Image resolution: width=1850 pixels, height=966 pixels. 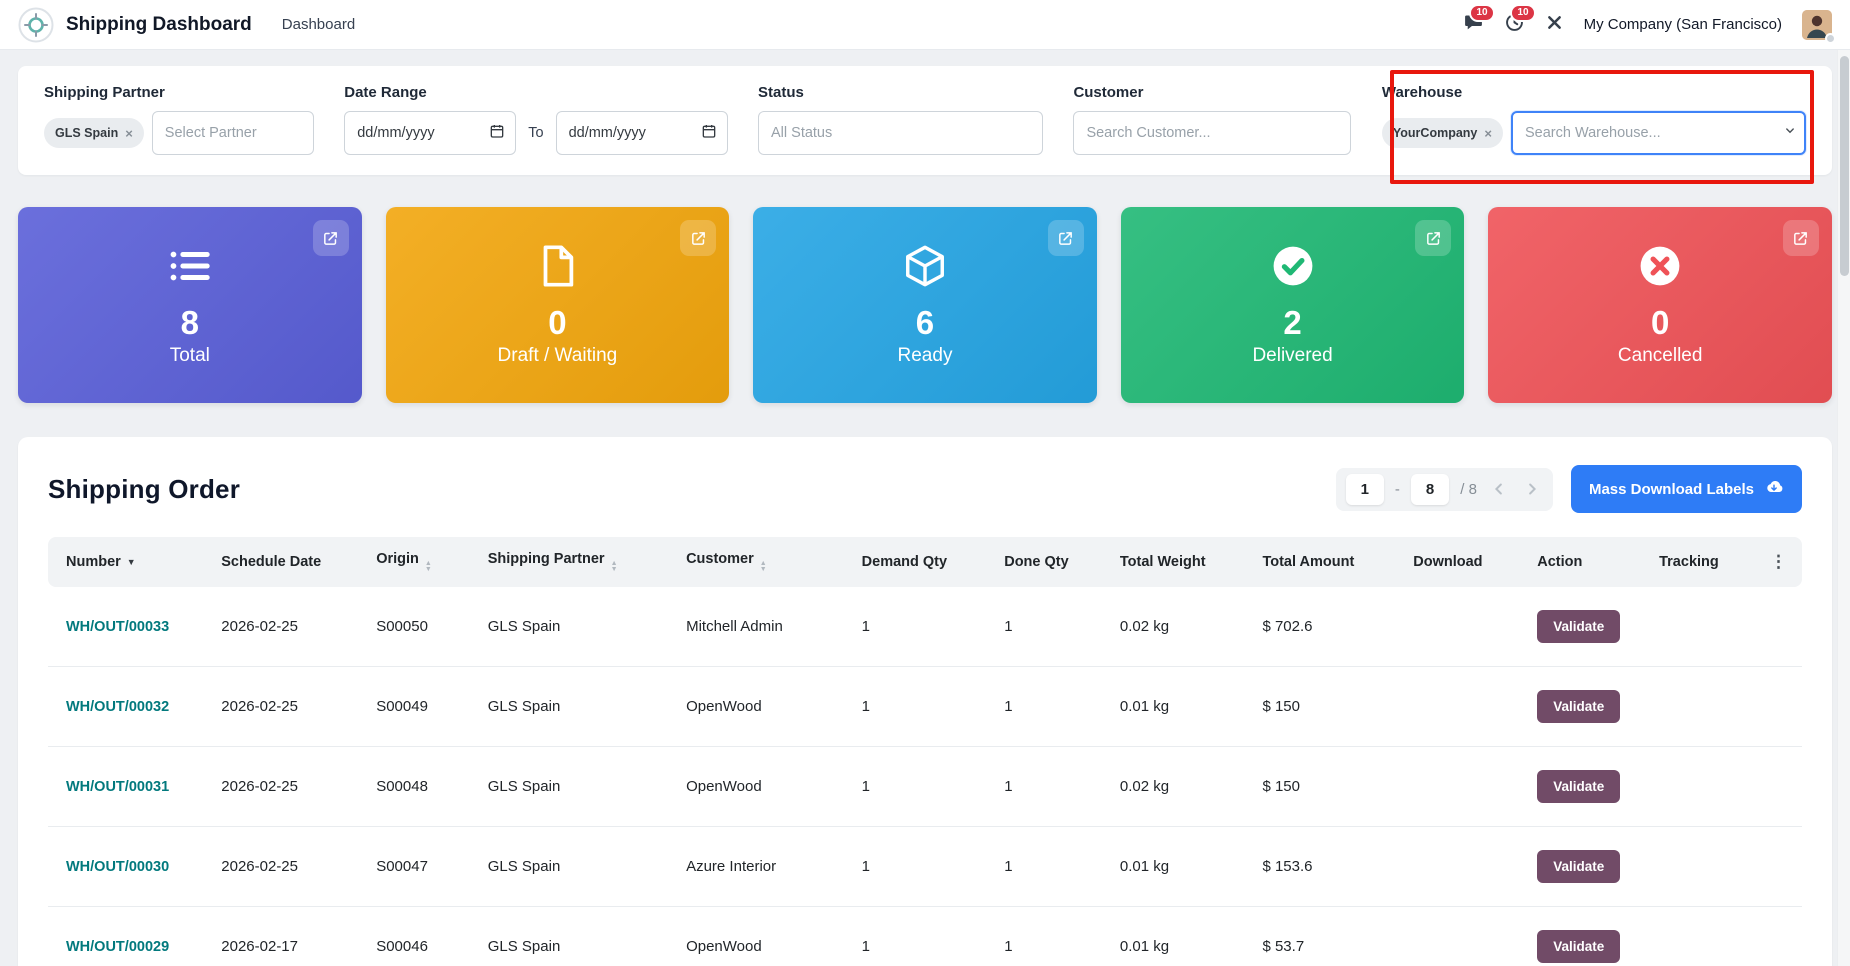 I want to click on origin-cell: S00049, so click(x=424, y=706).